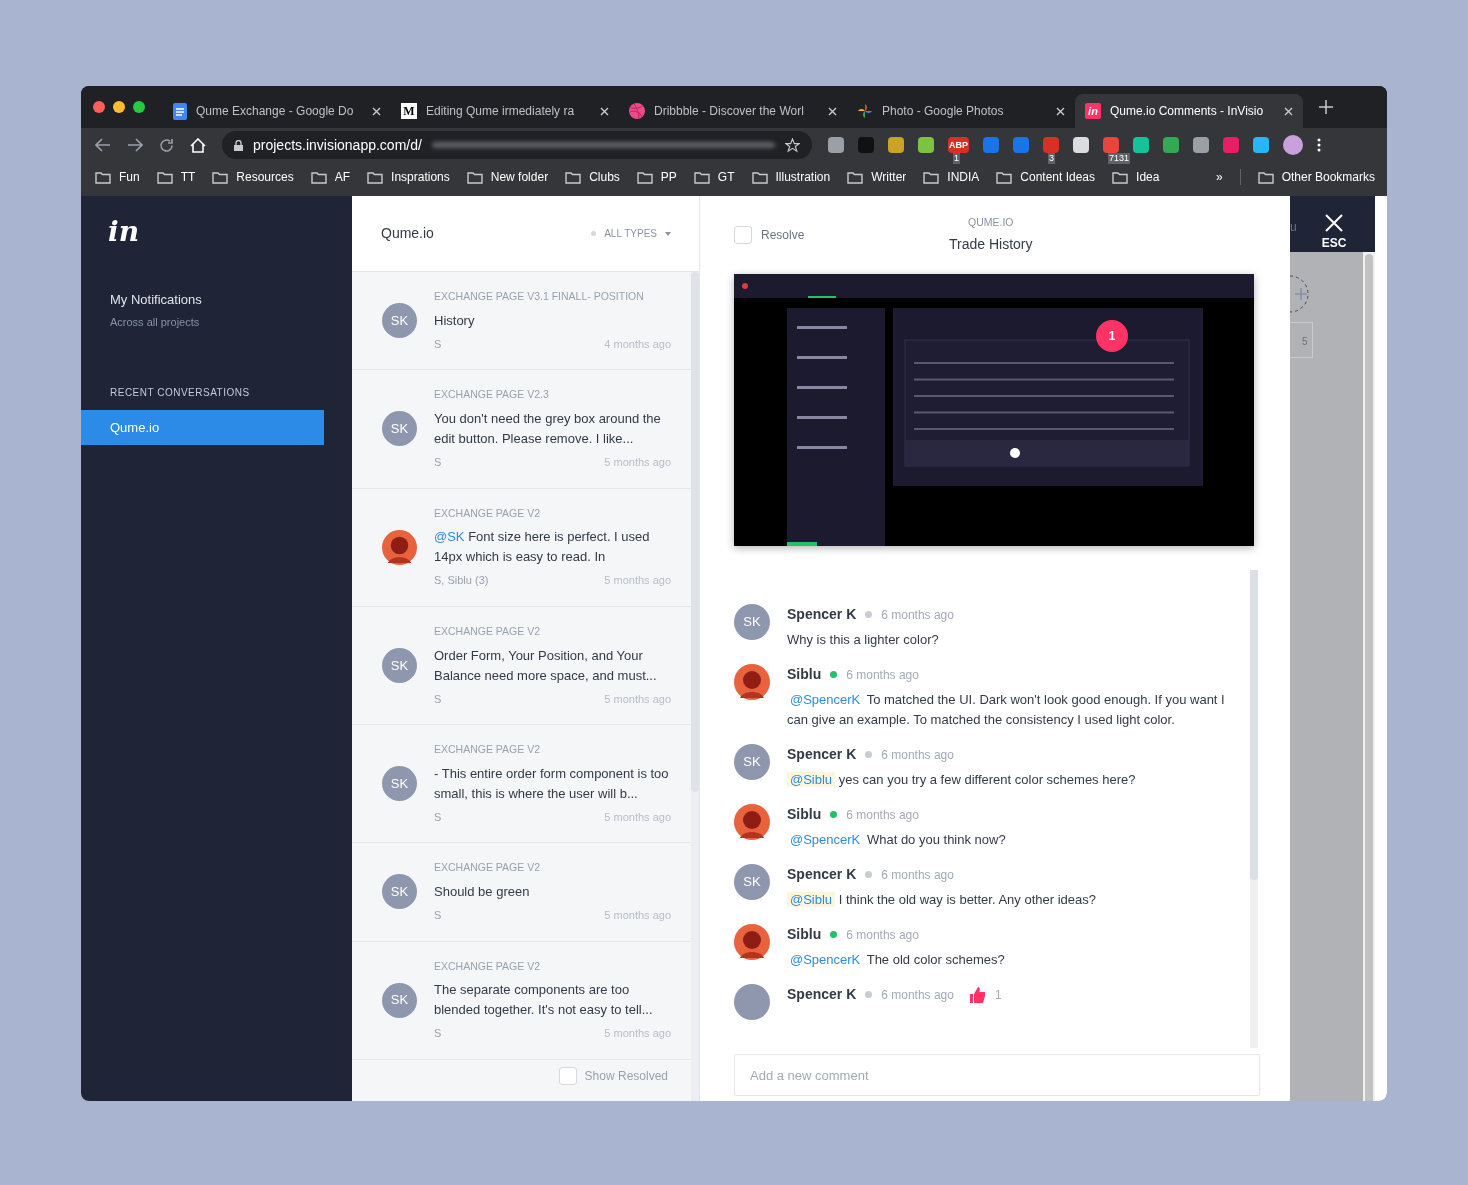 This screenshot has width=1468, height=1185. I want to click on browser-tab: Dribbble - Discover the Worl, so click(733, 111).